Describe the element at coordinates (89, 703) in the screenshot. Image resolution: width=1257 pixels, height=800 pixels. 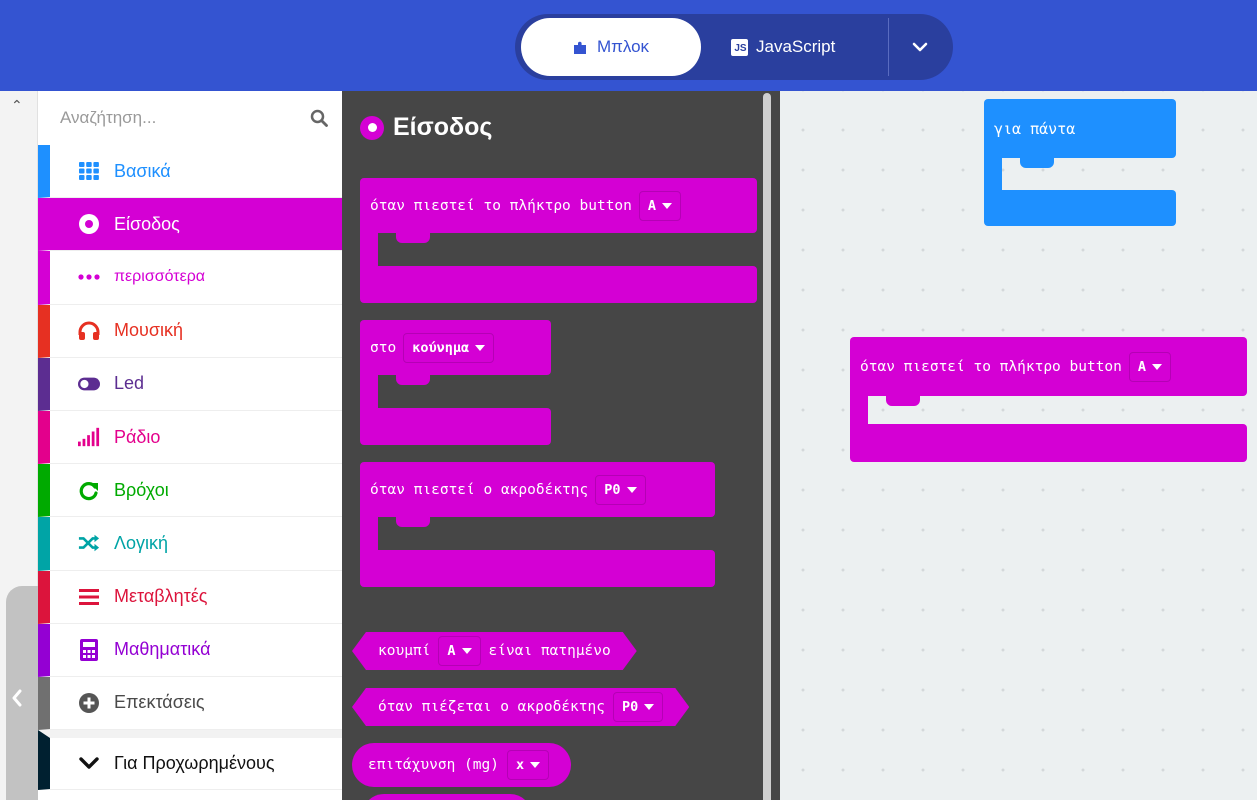
I see `plus-circle-icon` at that location.